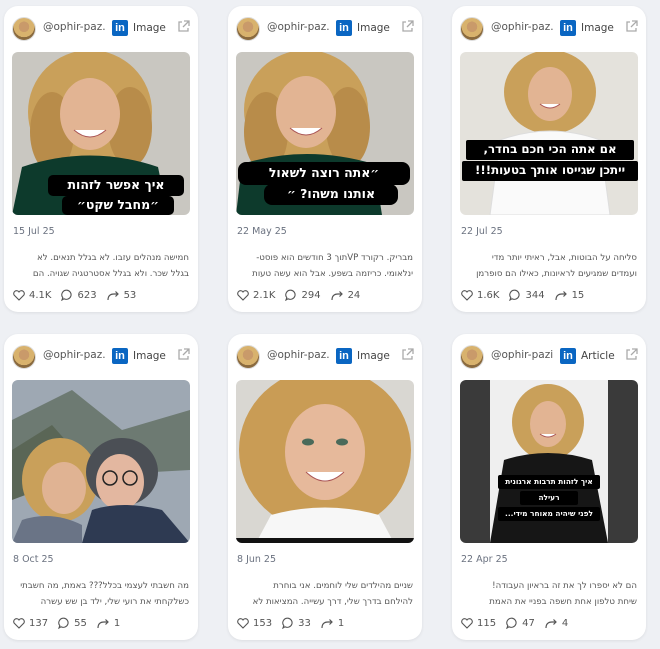  I want to click on engagement-stats: 137 55 1, so click(71, 623).